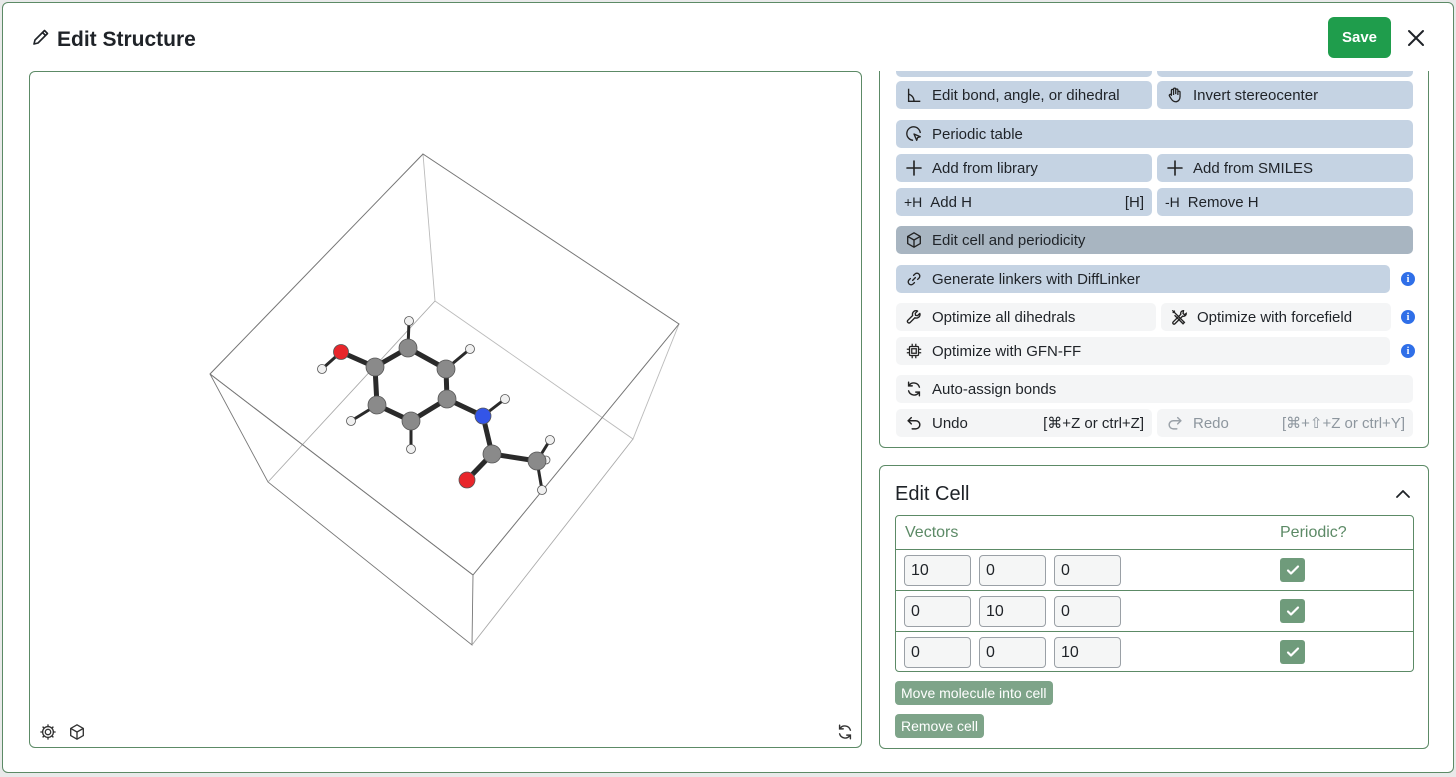 The height and width of the screenshot is (777, 1456). Describe the element at coordinates (1143, 351) in the screenshot. I see `optimize-gfnff-button: Optimize with GFN-FF` at that location.